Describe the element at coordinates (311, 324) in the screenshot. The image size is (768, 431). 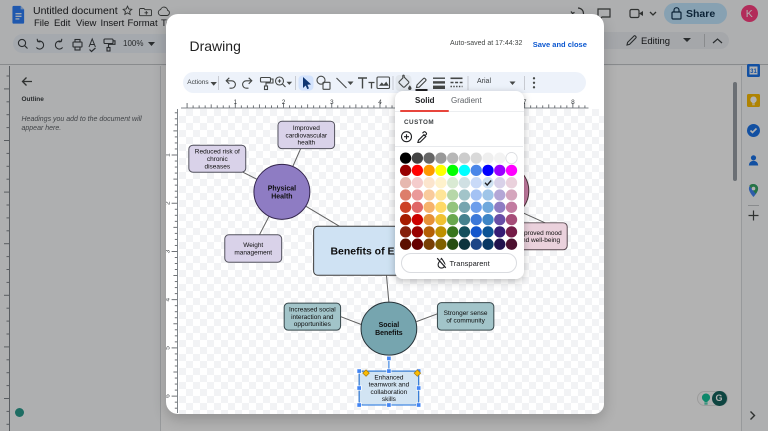
I see `svg-text: opportunities` at that location.